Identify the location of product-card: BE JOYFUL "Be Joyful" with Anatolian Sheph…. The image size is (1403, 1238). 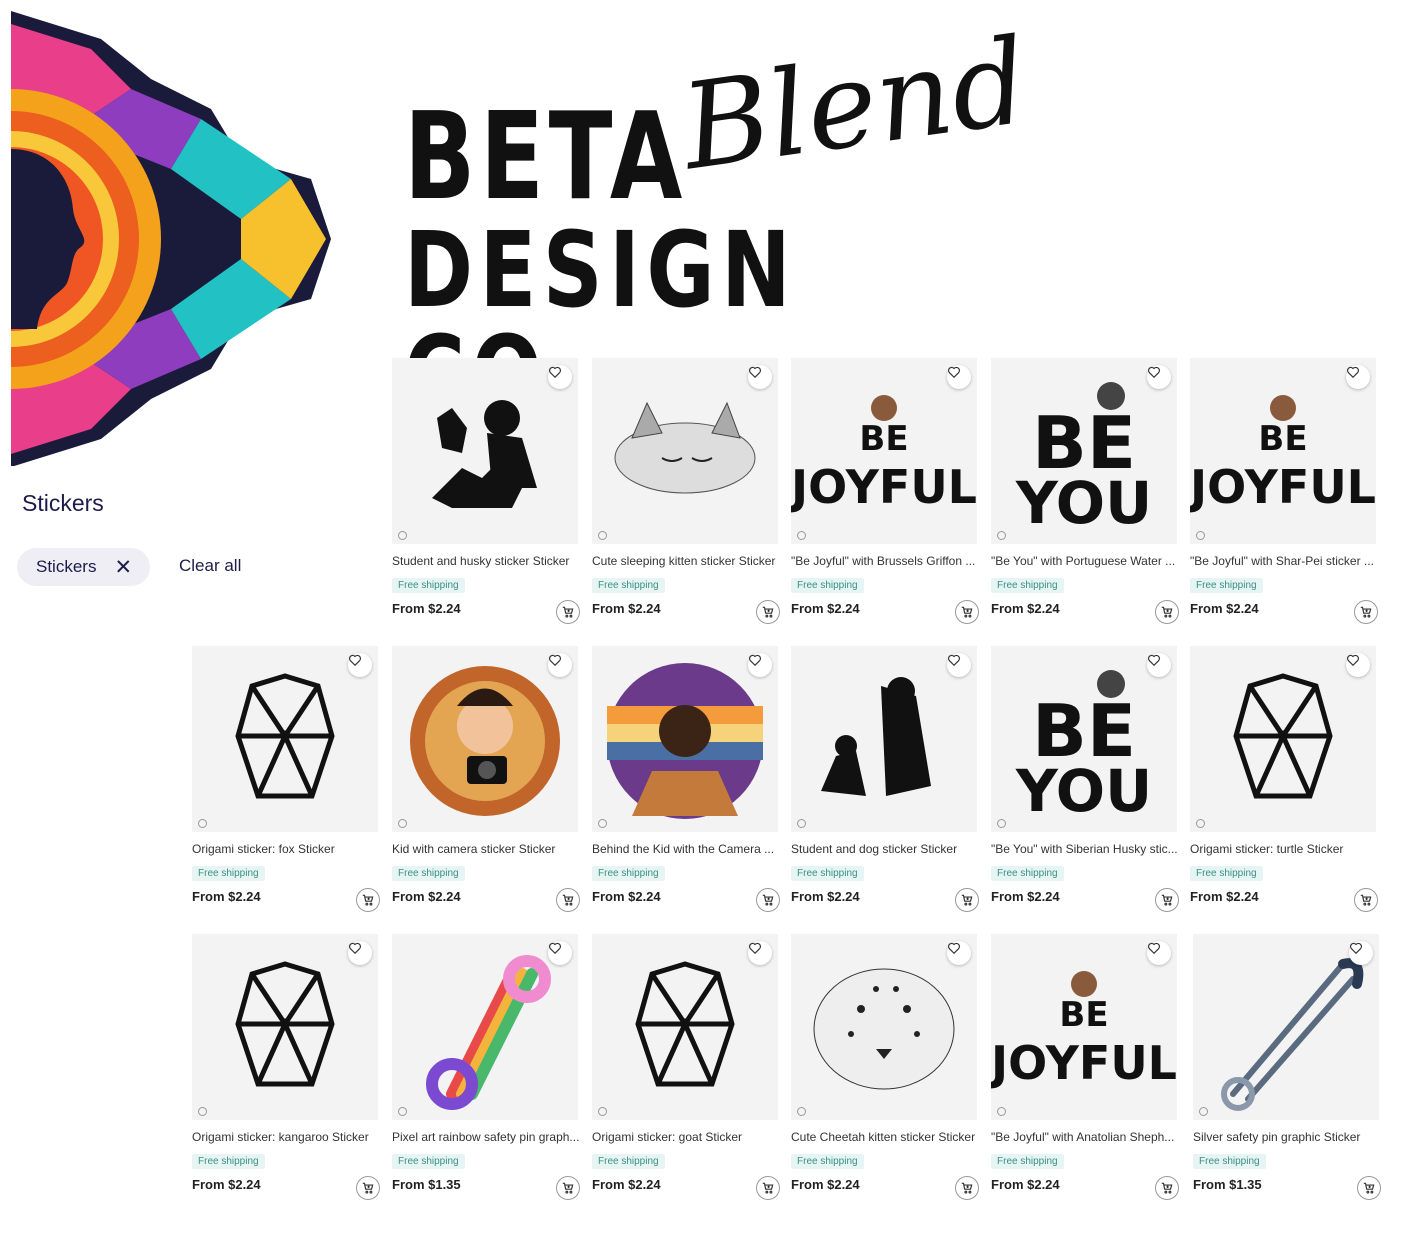
(1085, 1067).